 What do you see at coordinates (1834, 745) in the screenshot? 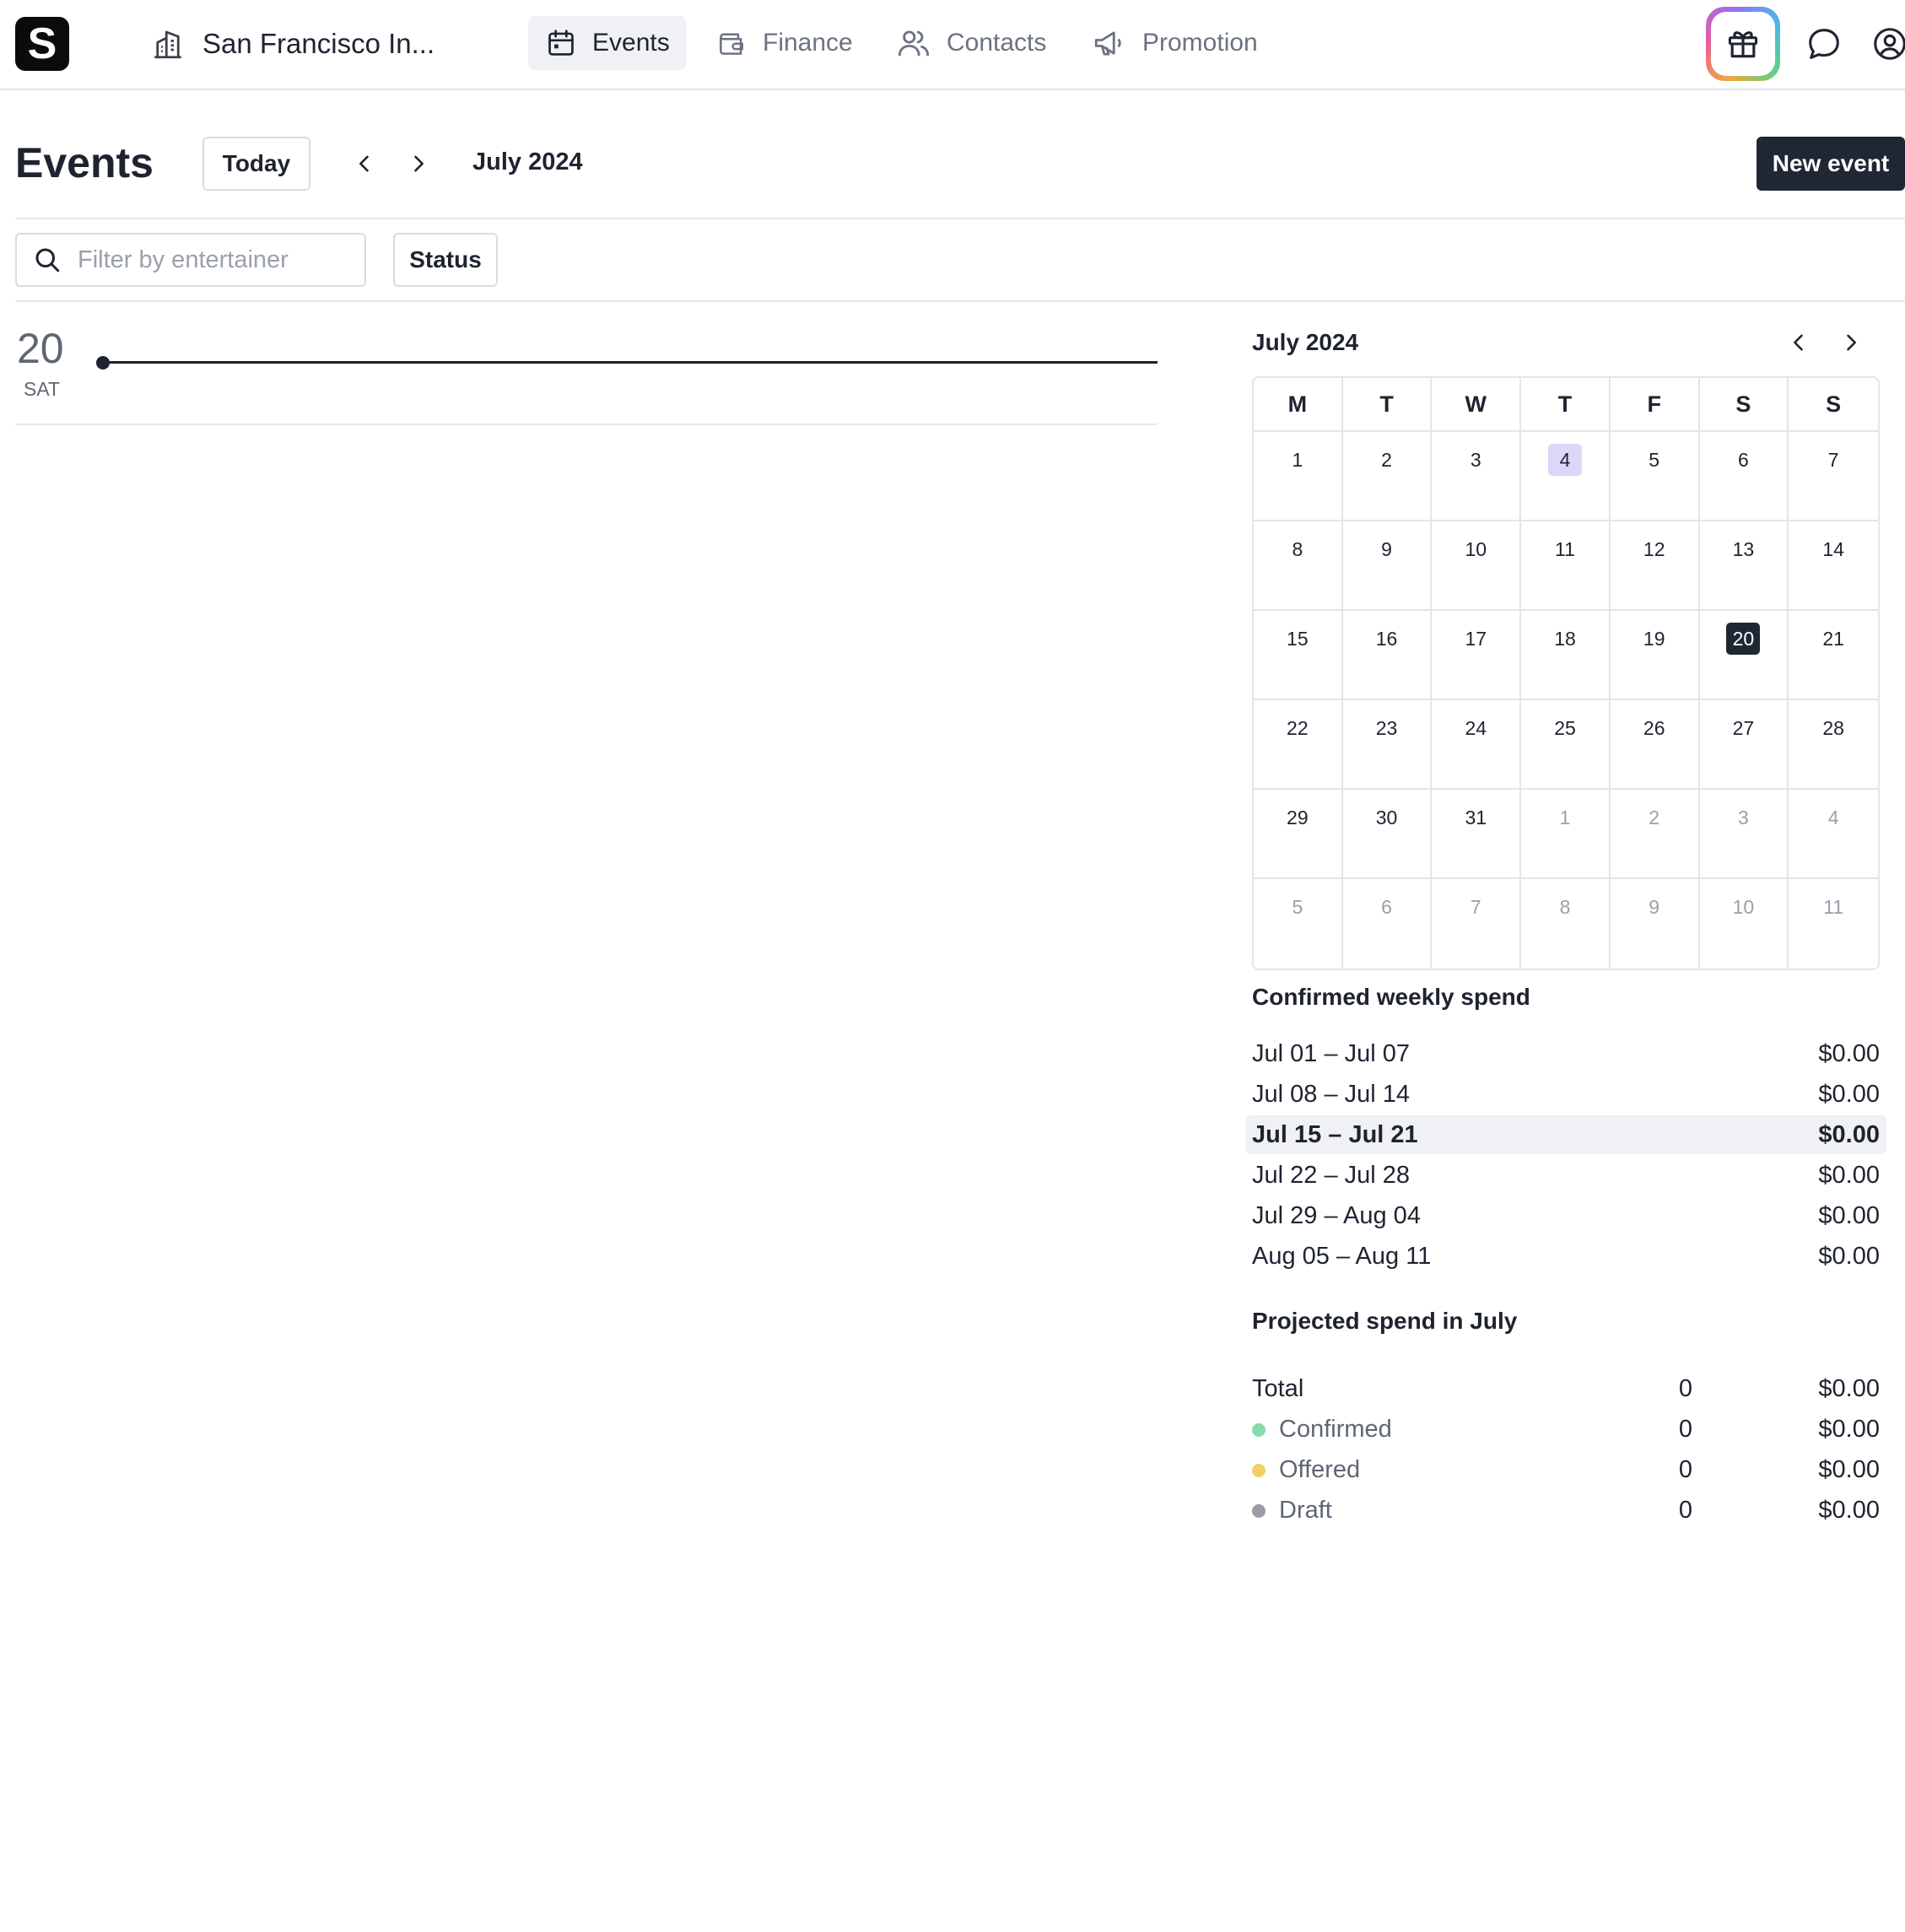
I see `calendar-day-cell: 28` at bounding box center [1834, 745].